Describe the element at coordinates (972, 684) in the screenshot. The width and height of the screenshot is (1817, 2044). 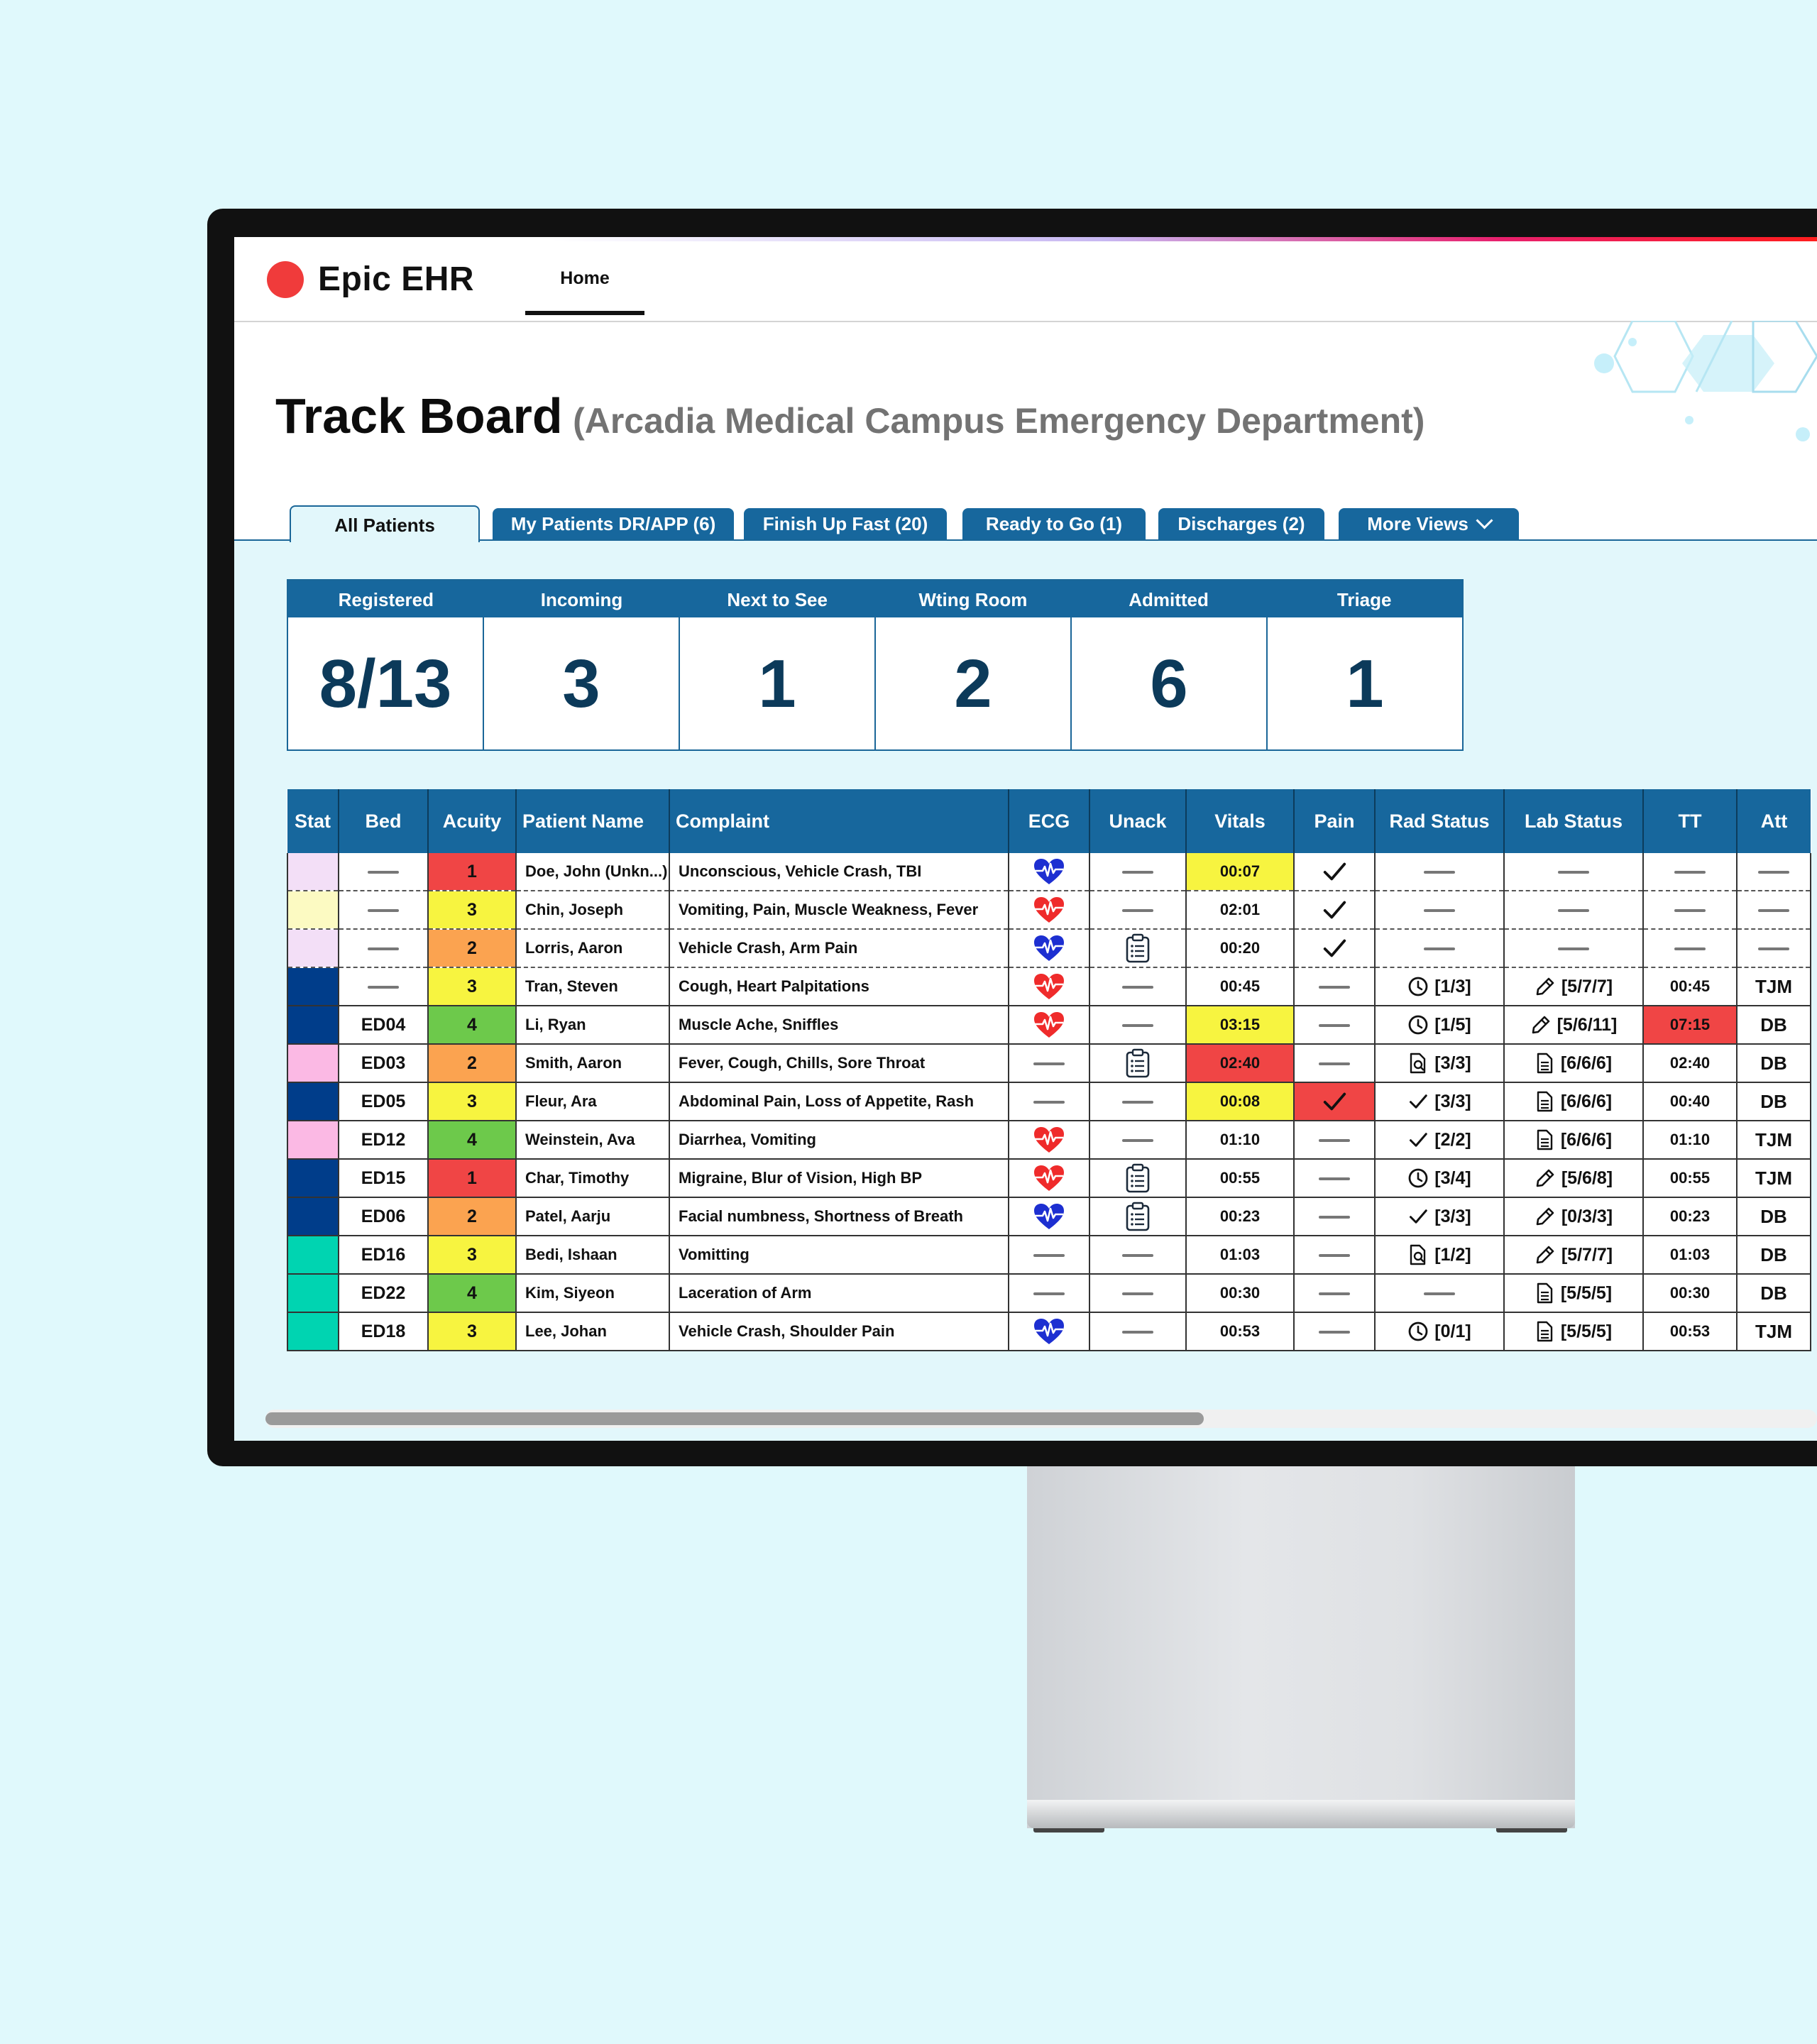
I see `census-value: 2` at that location.